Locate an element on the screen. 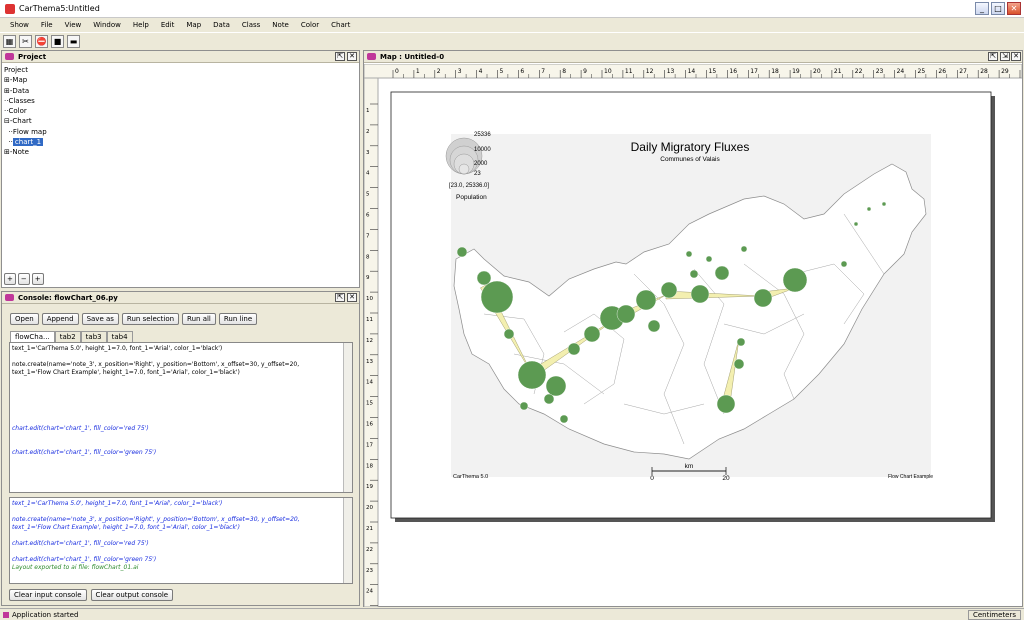 The image size is (1024, 620). input-scrollbar is located at coordinates (347, 417).